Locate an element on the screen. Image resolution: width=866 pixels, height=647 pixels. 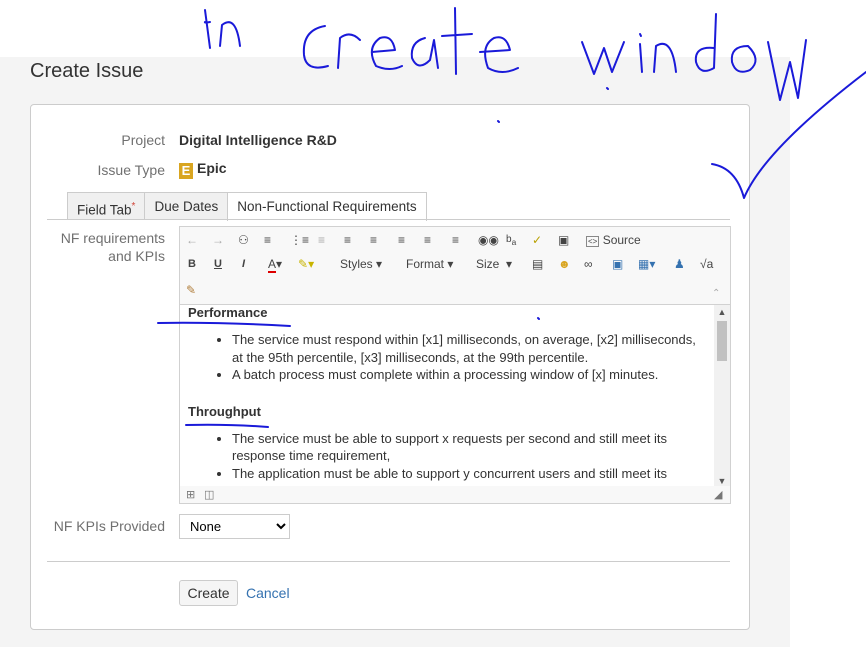
image-icon: ▣ is located at coordinates (617, 264).